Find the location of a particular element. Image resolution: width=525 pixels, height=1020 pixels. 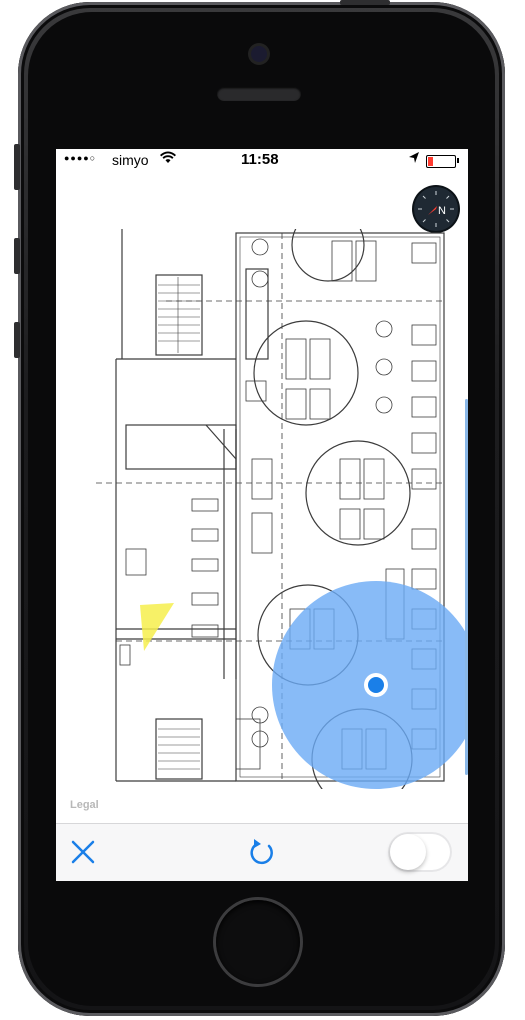

refresh-button is located at coordinates (262, 852).